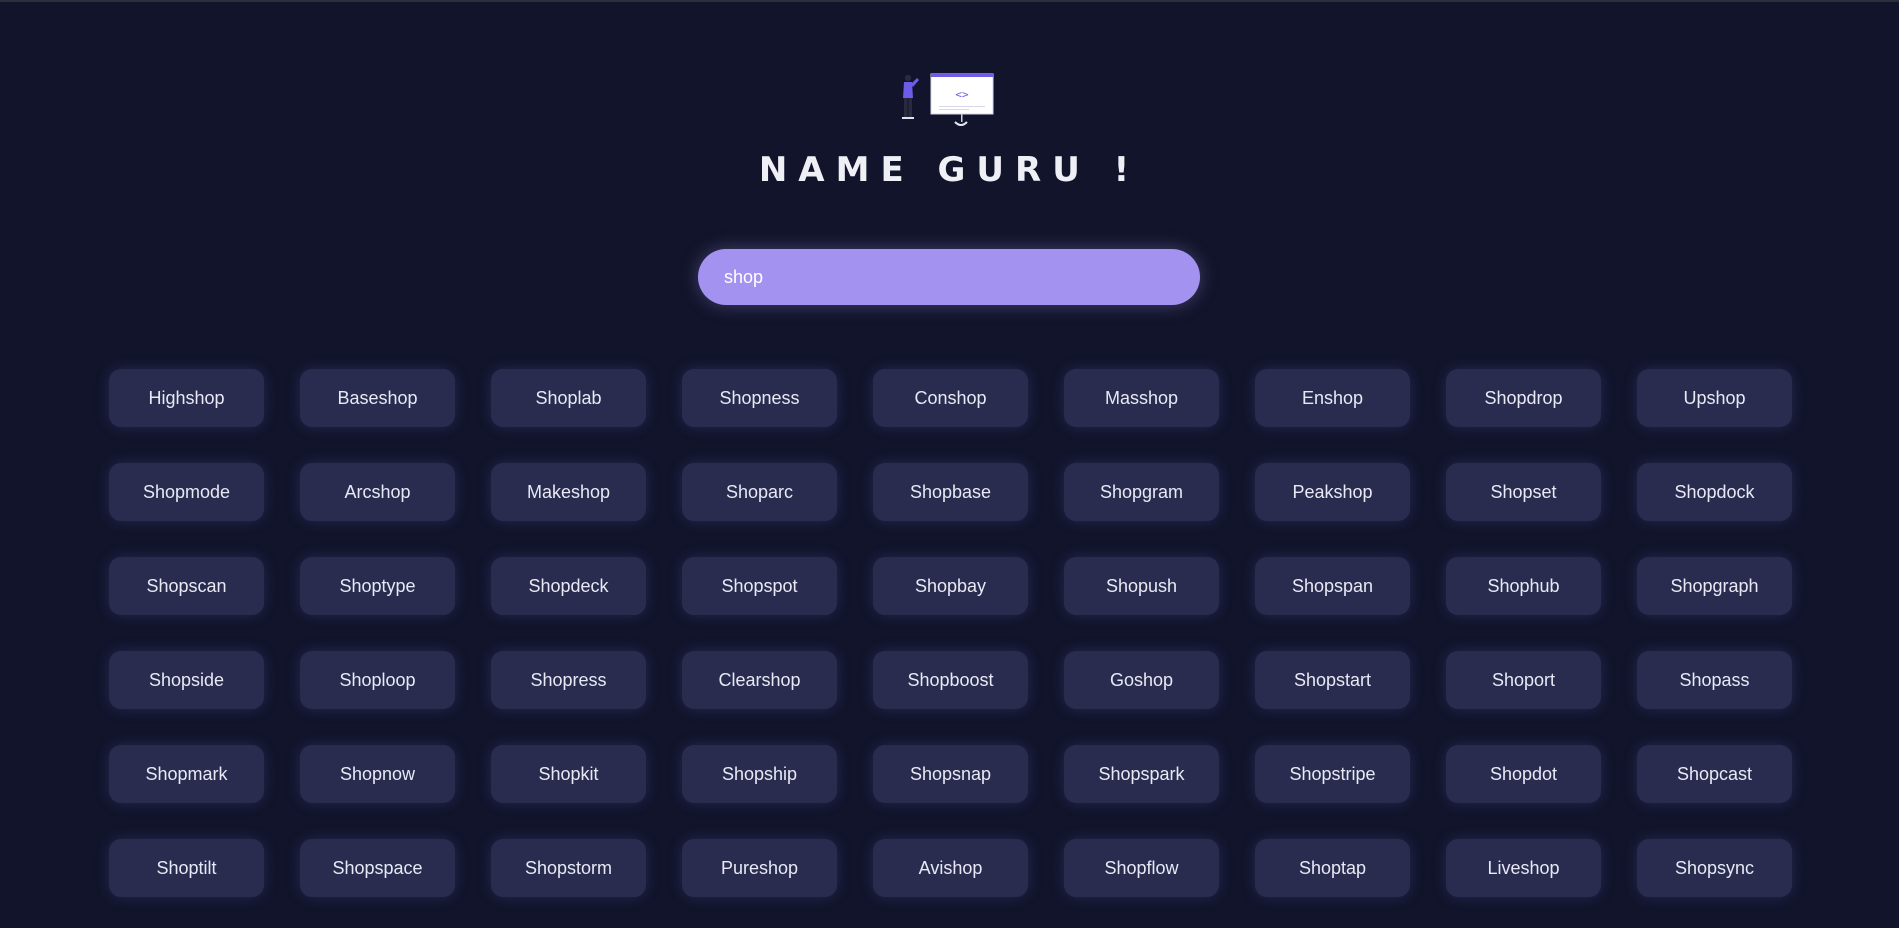 This screenshot has width=1899, height=928. What do you see at coordinates (950, 492) in the screenshot?
I see `name-suggestion-button: Shopbase` at bounding box center [950, 492].